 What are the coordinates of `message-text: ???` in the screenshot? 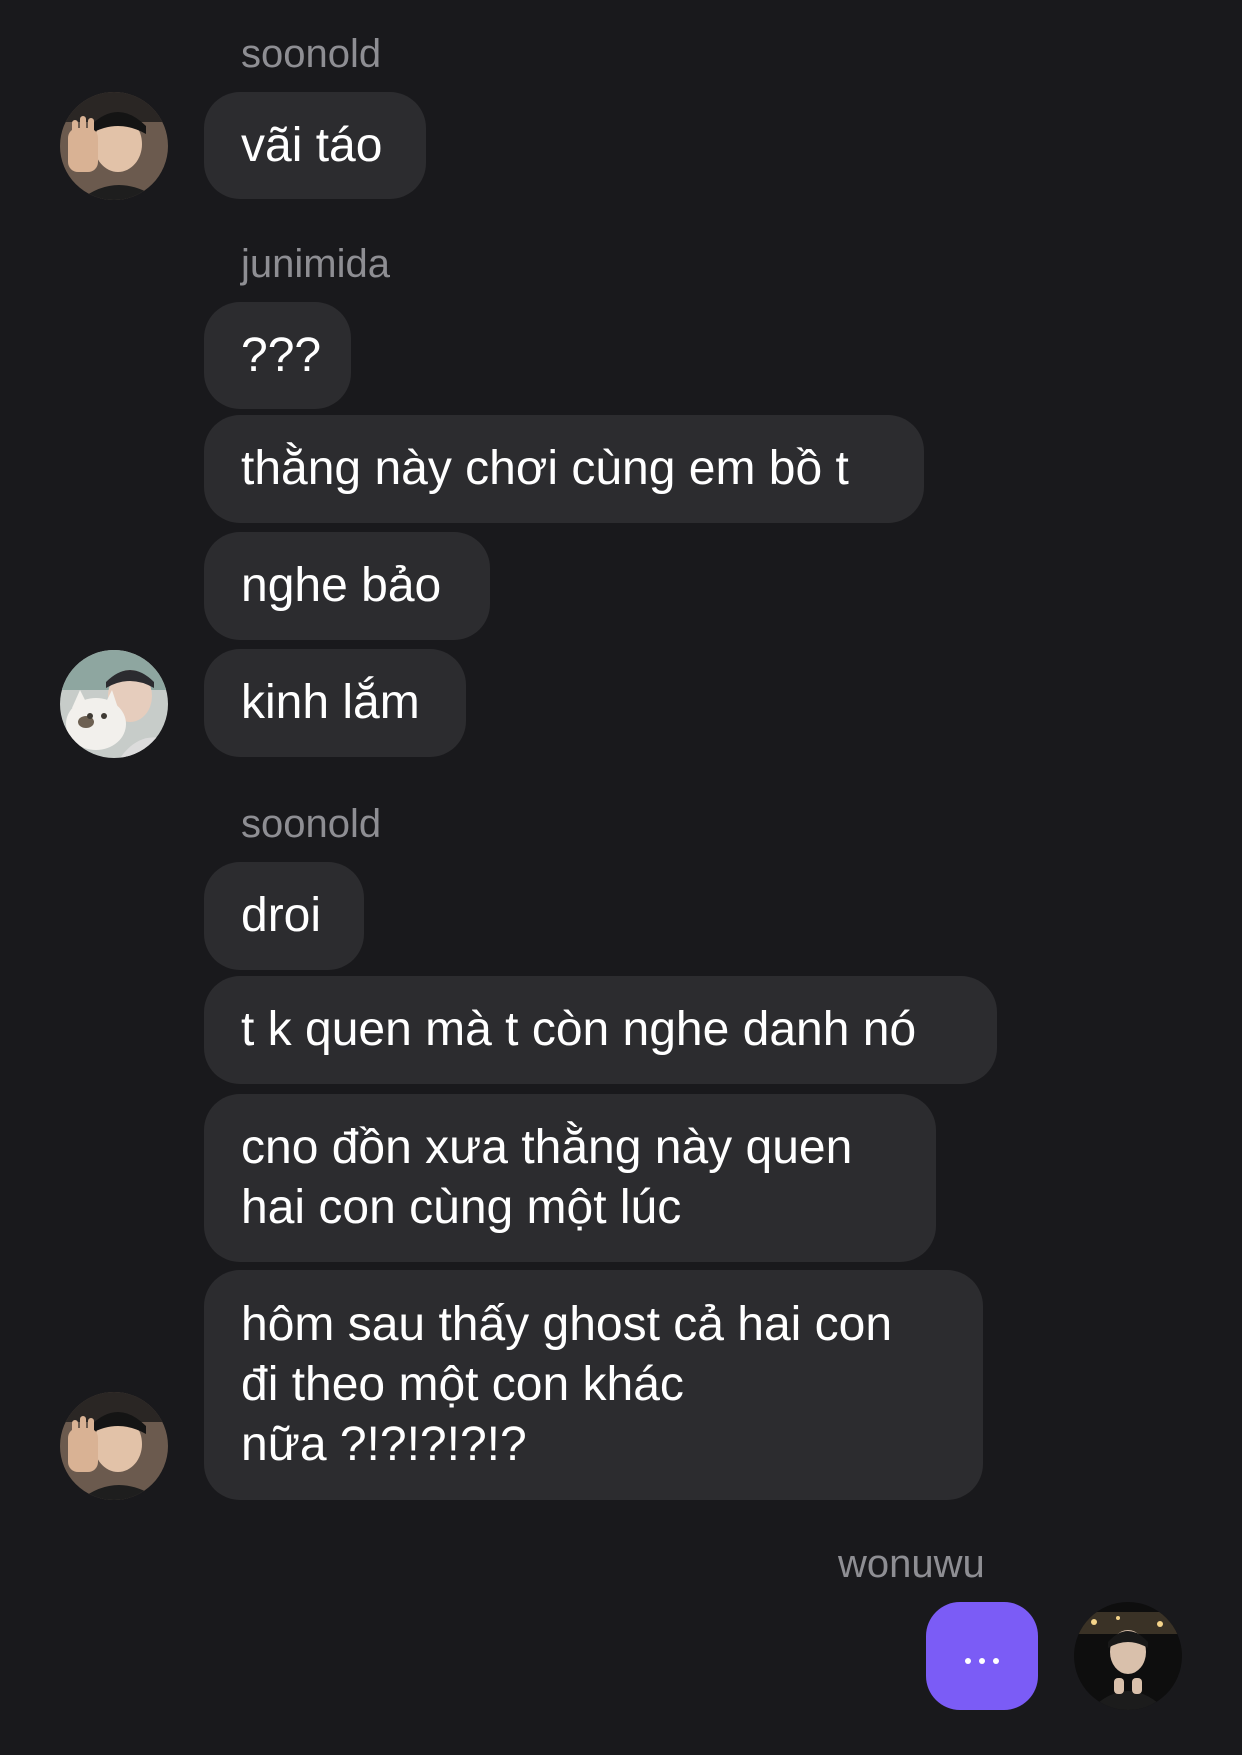 It's located at (281, 355).